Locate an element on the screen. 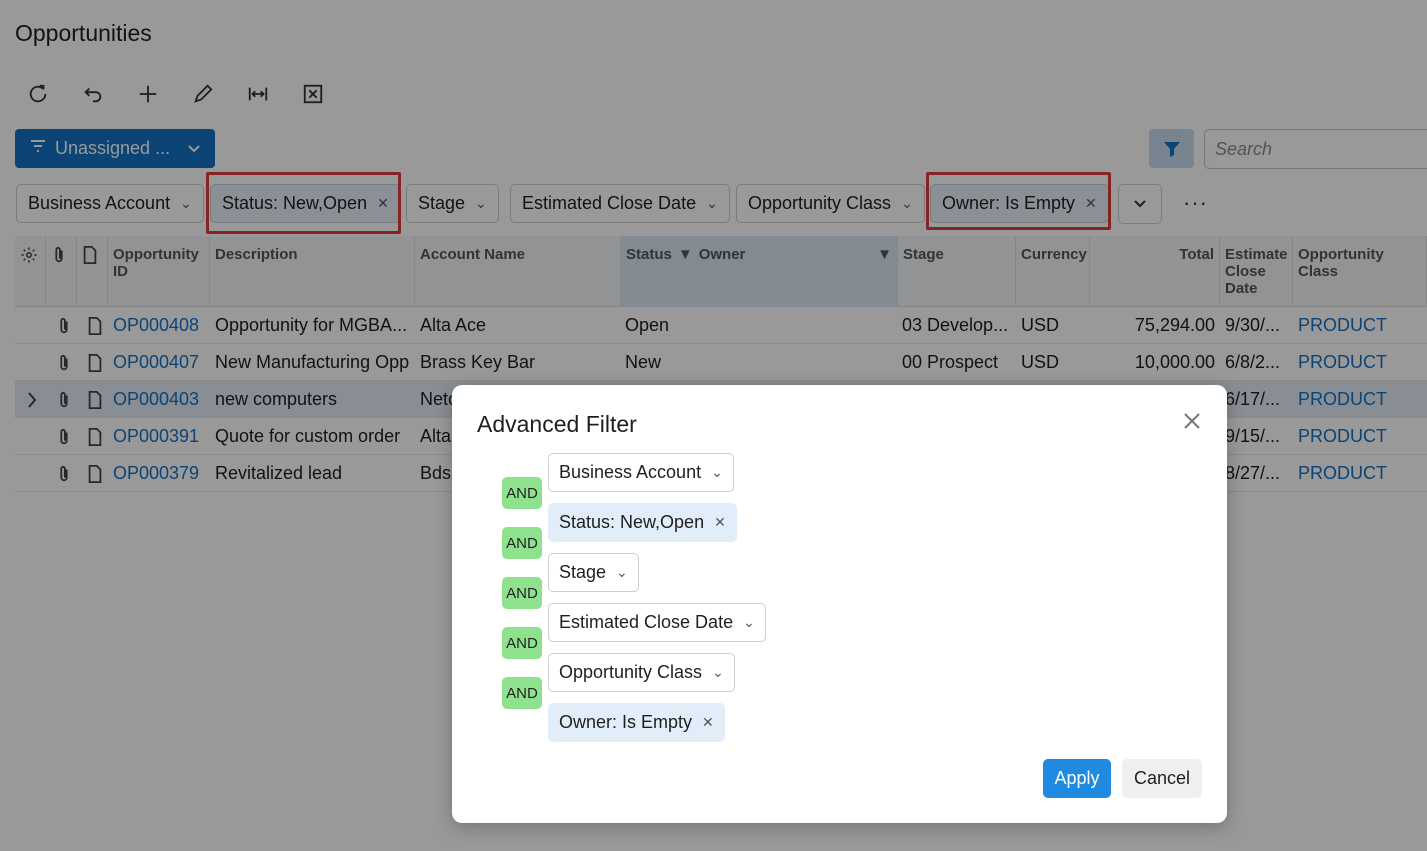  condition-chip-owner: Owner: Is Empty ✕ is located at coordinates (636, 722).